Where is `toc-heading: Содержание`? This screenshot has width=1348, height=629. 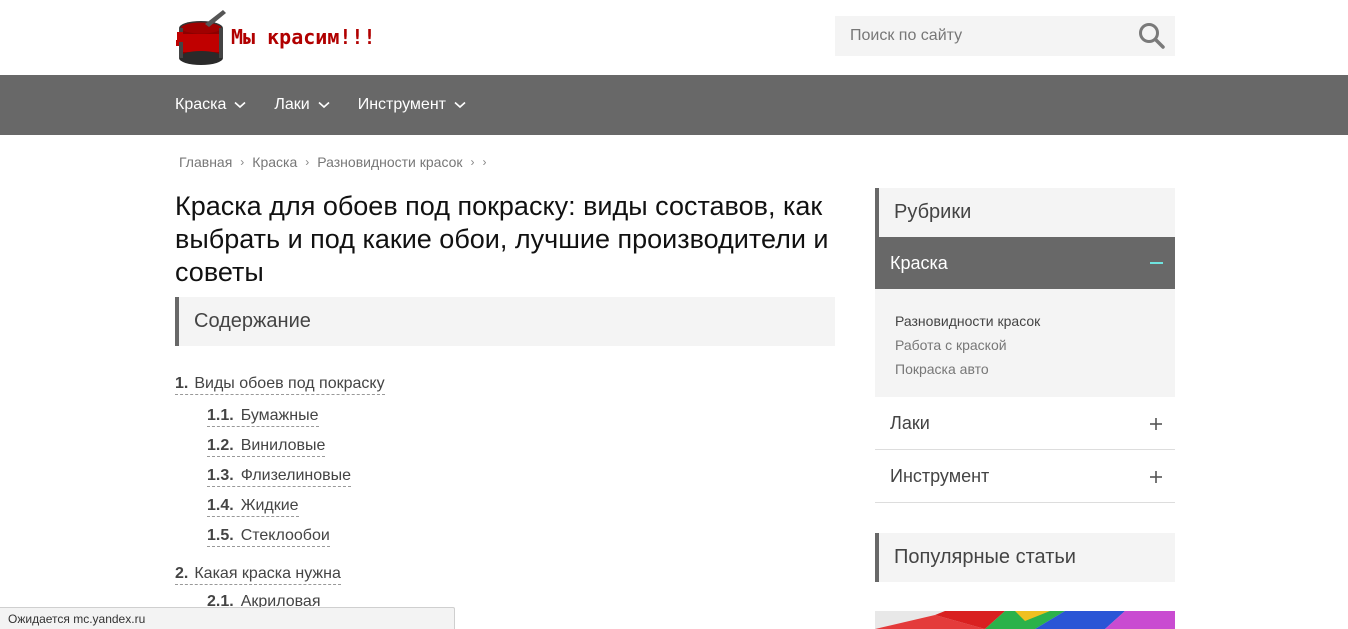
toc-heading: Содержание is located at coordinates (505, 321).